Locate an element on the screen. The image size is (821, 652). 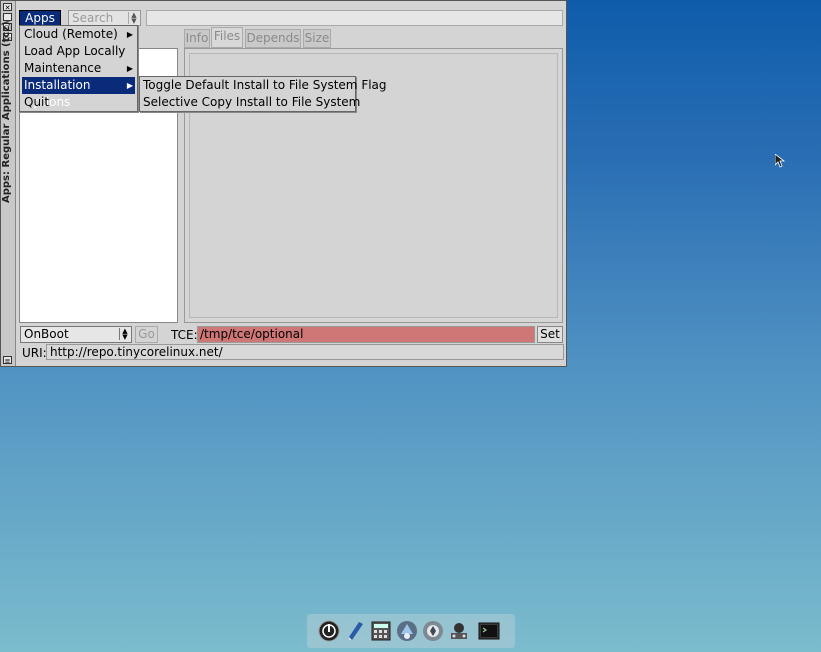
power-icon is located at coordinates (329, 631).